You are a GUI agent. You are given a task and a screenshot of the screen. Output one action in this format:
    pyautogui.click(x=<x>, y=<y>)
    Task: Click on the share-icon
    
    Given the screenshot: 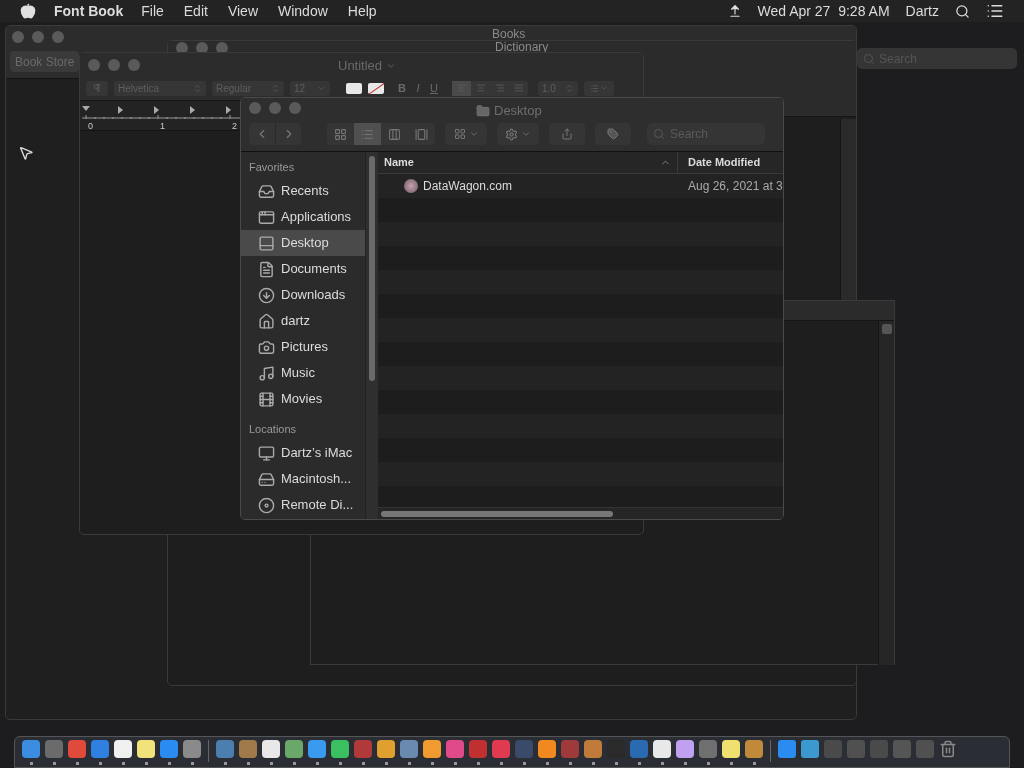 What is the action you would take?
    pyautogui.click(x=567, y=134)
    